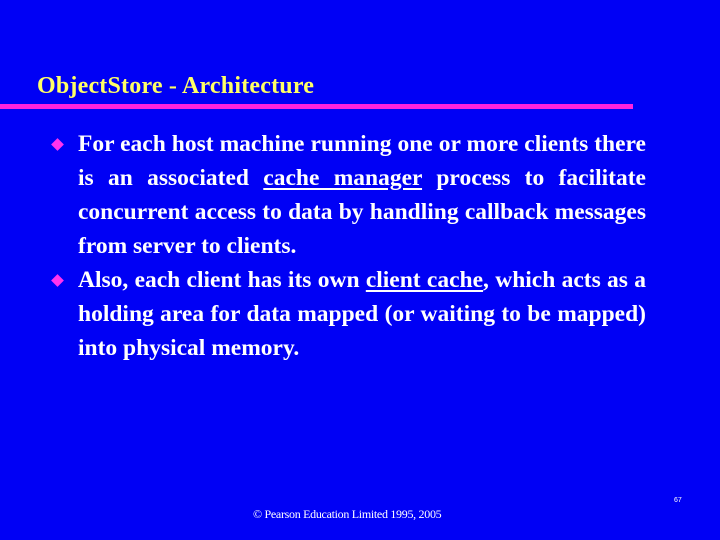 The image size is (720, 540). What do you see at coordinates (347, 514) in the screenshot?
I see `copyright-footer: © Pearson Education Limited 1995, 2005` at bounding box center [347, 514].